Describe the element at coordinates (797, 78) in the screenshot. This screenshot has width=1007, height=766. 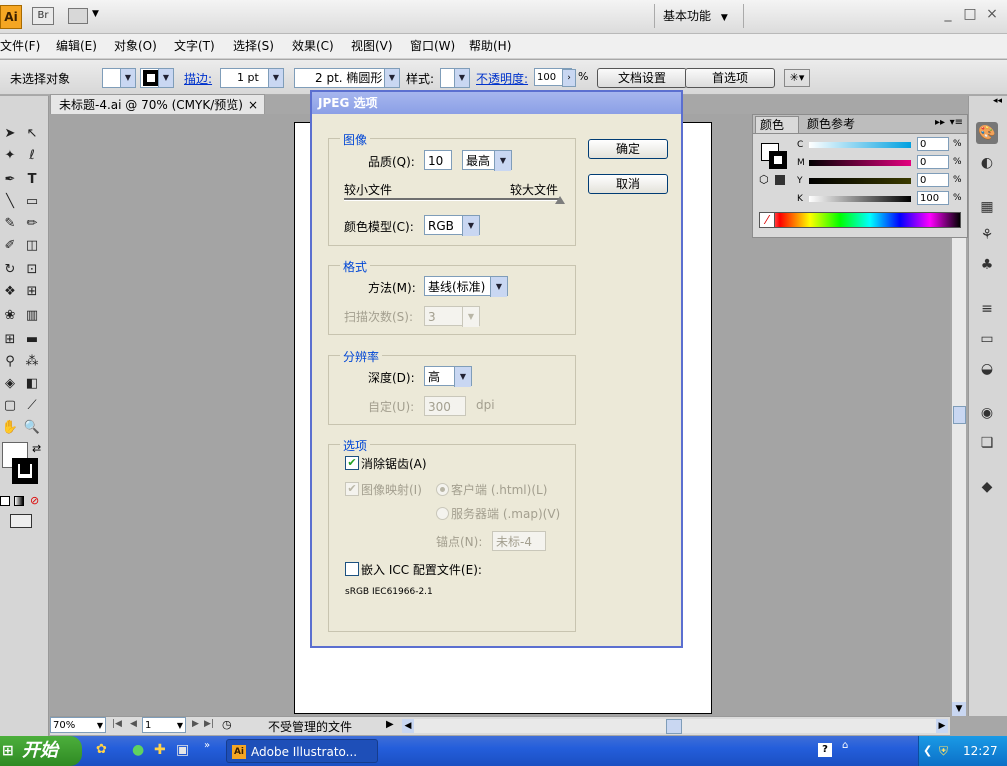
I see `isolation-icon: ✳▾` at that location.